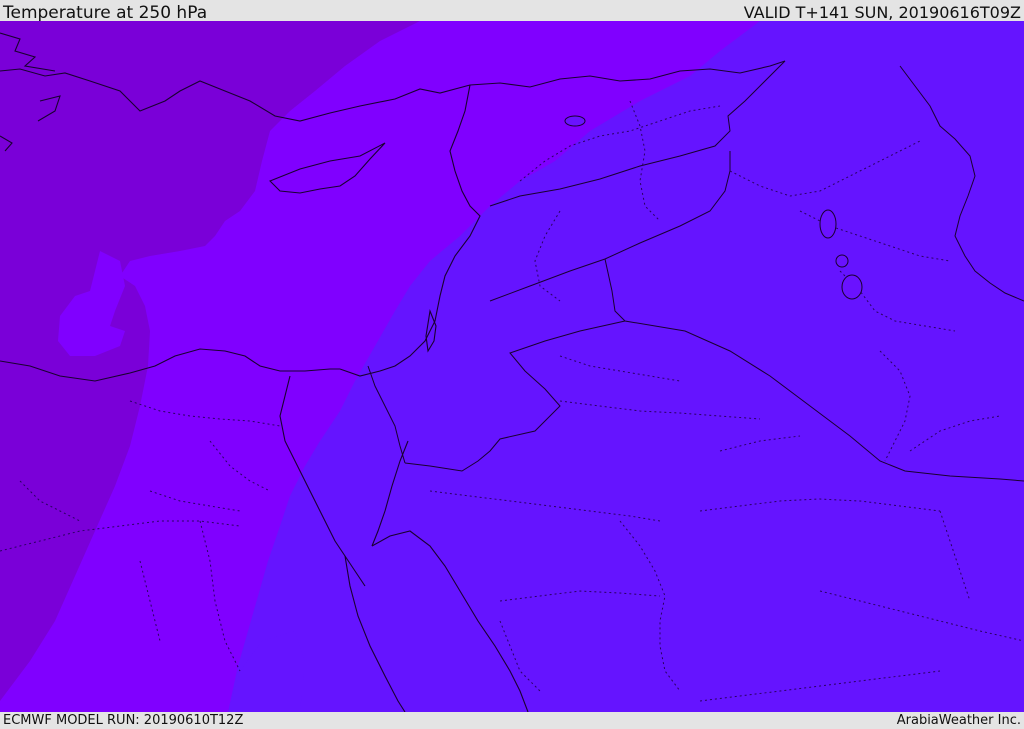  What do you see at coordinates (852, 287) in the screenshot?
I see `lake-razazah` at bounding box center [852, 287].